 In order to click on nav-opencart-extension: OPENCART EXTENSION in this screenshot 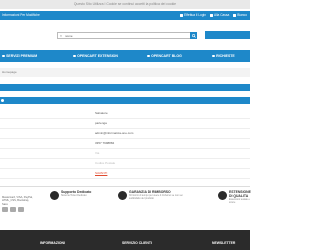, I will do `click(95, 56)`.